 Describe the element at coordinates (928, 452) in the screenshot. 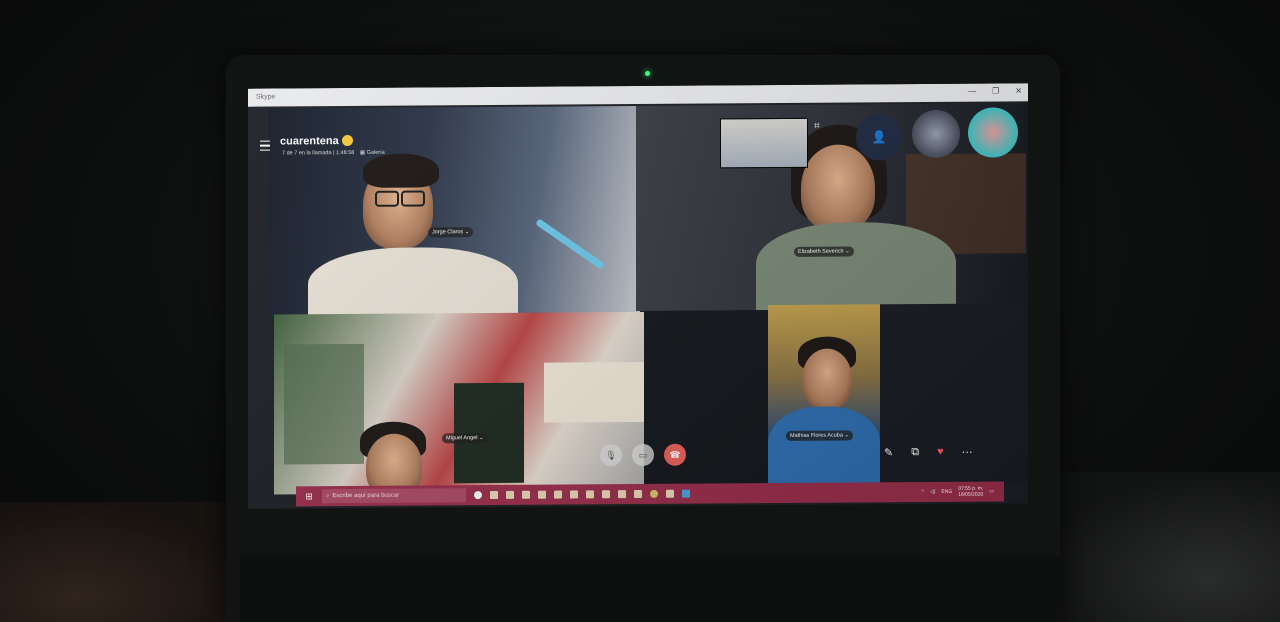

I see `call-side-controls: ✎ ⧉ ♥ ⋯` at that location.